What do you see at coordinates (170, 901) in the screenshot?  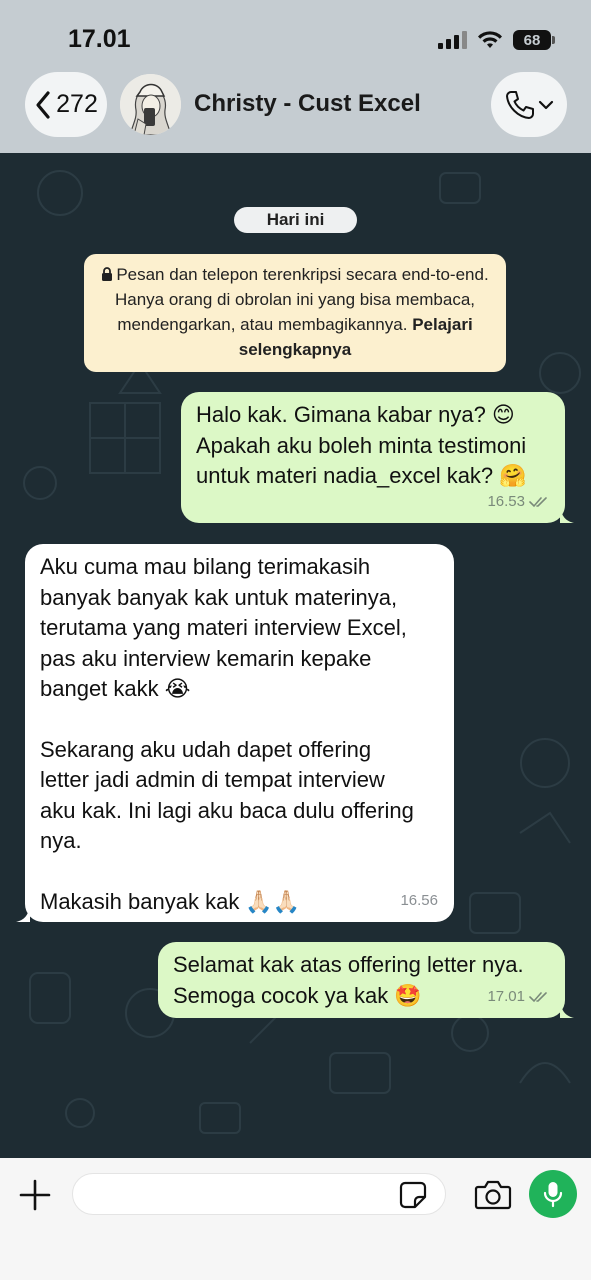 I see `message-line: Makasih banyak kak 🙏🏻🙏🏻` at bounding box center [170, 901].